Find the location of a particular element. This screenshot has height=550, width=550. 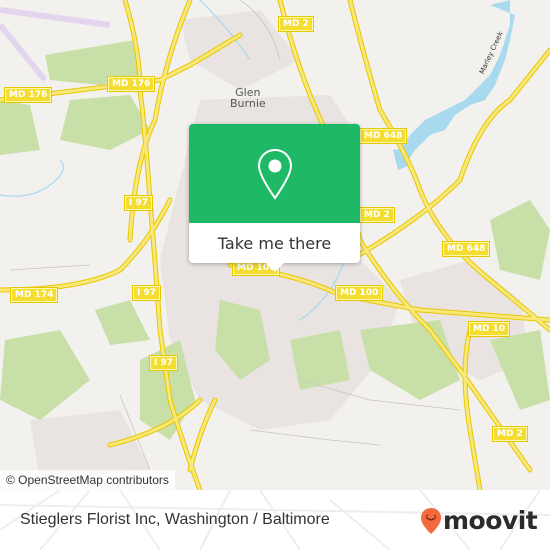

moovit-logo-text: moovit is located at coordinates (490, 520).